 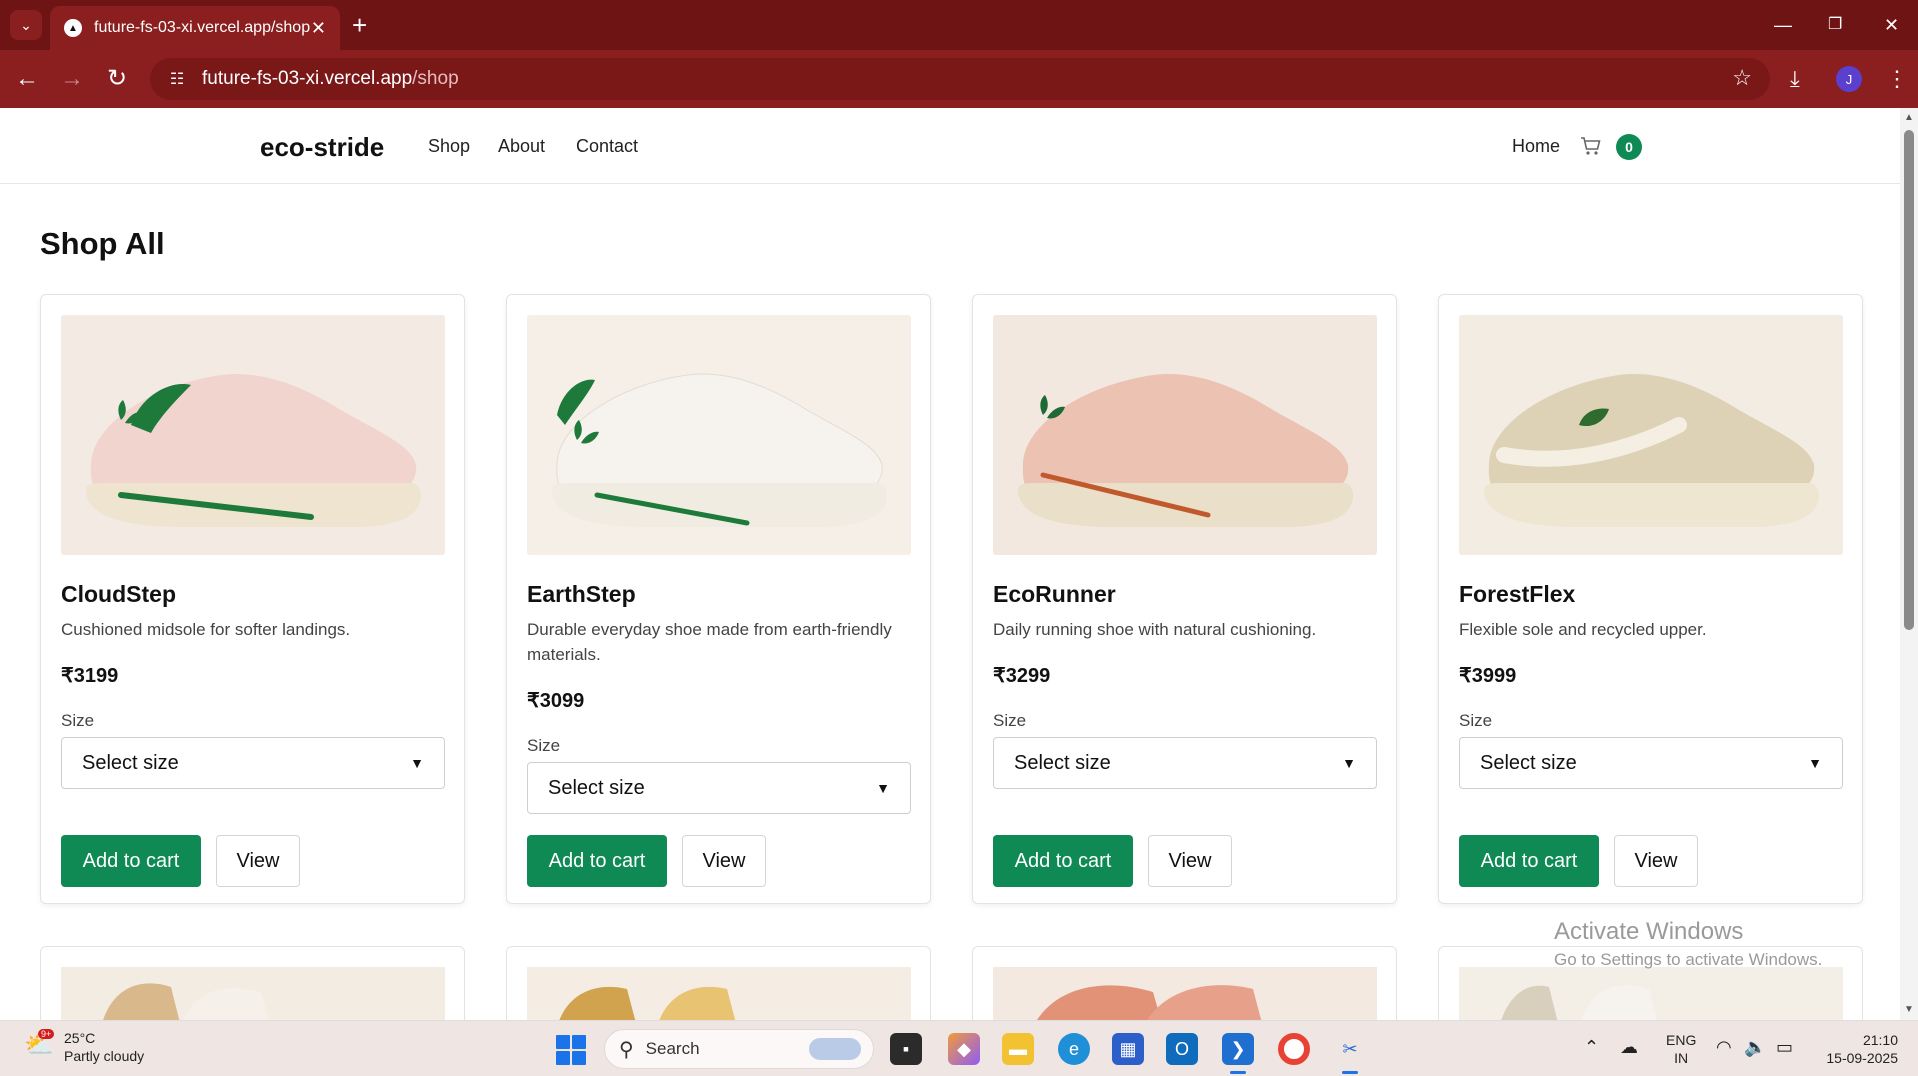 I want to click on forward-arrow-icon: →, so click(x=72, y=79).